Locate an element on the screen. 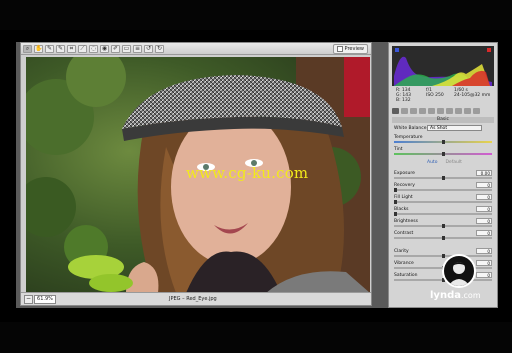 This screenshot has height=353, width=512. graduated-filter-icon: ▭ is located at coordinates (126, 48).